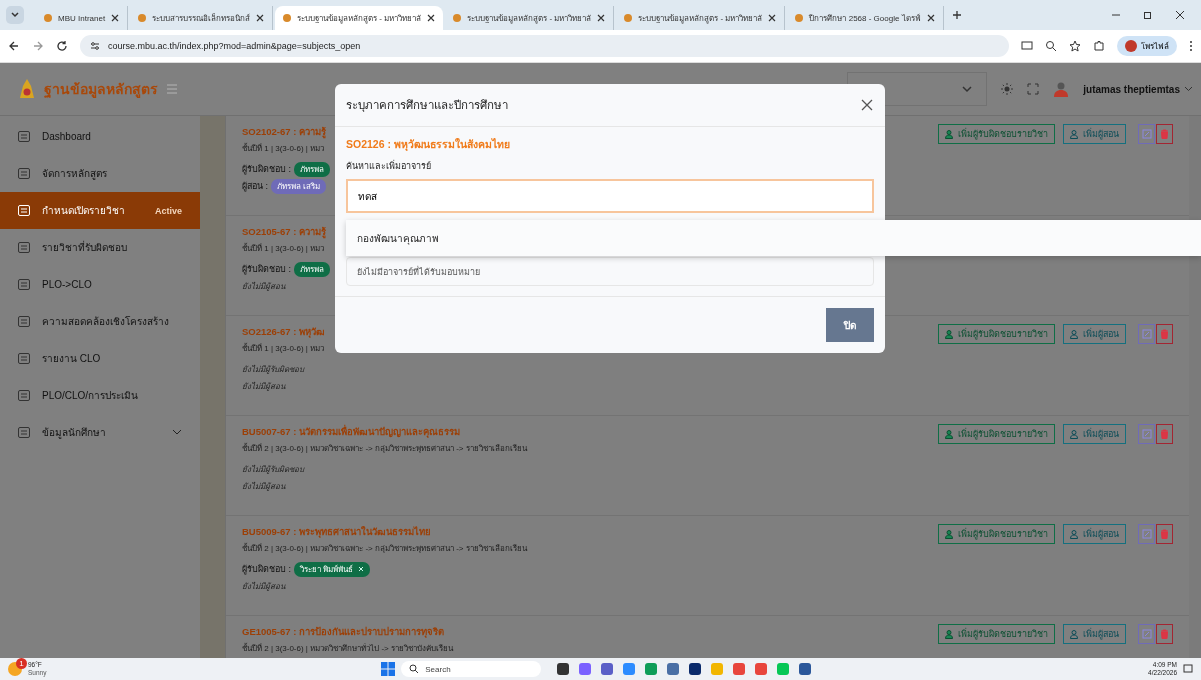 Image resolution: width=1201 pixels, height=680 pixels. I want to click on star-icon, so click(1075, 46).